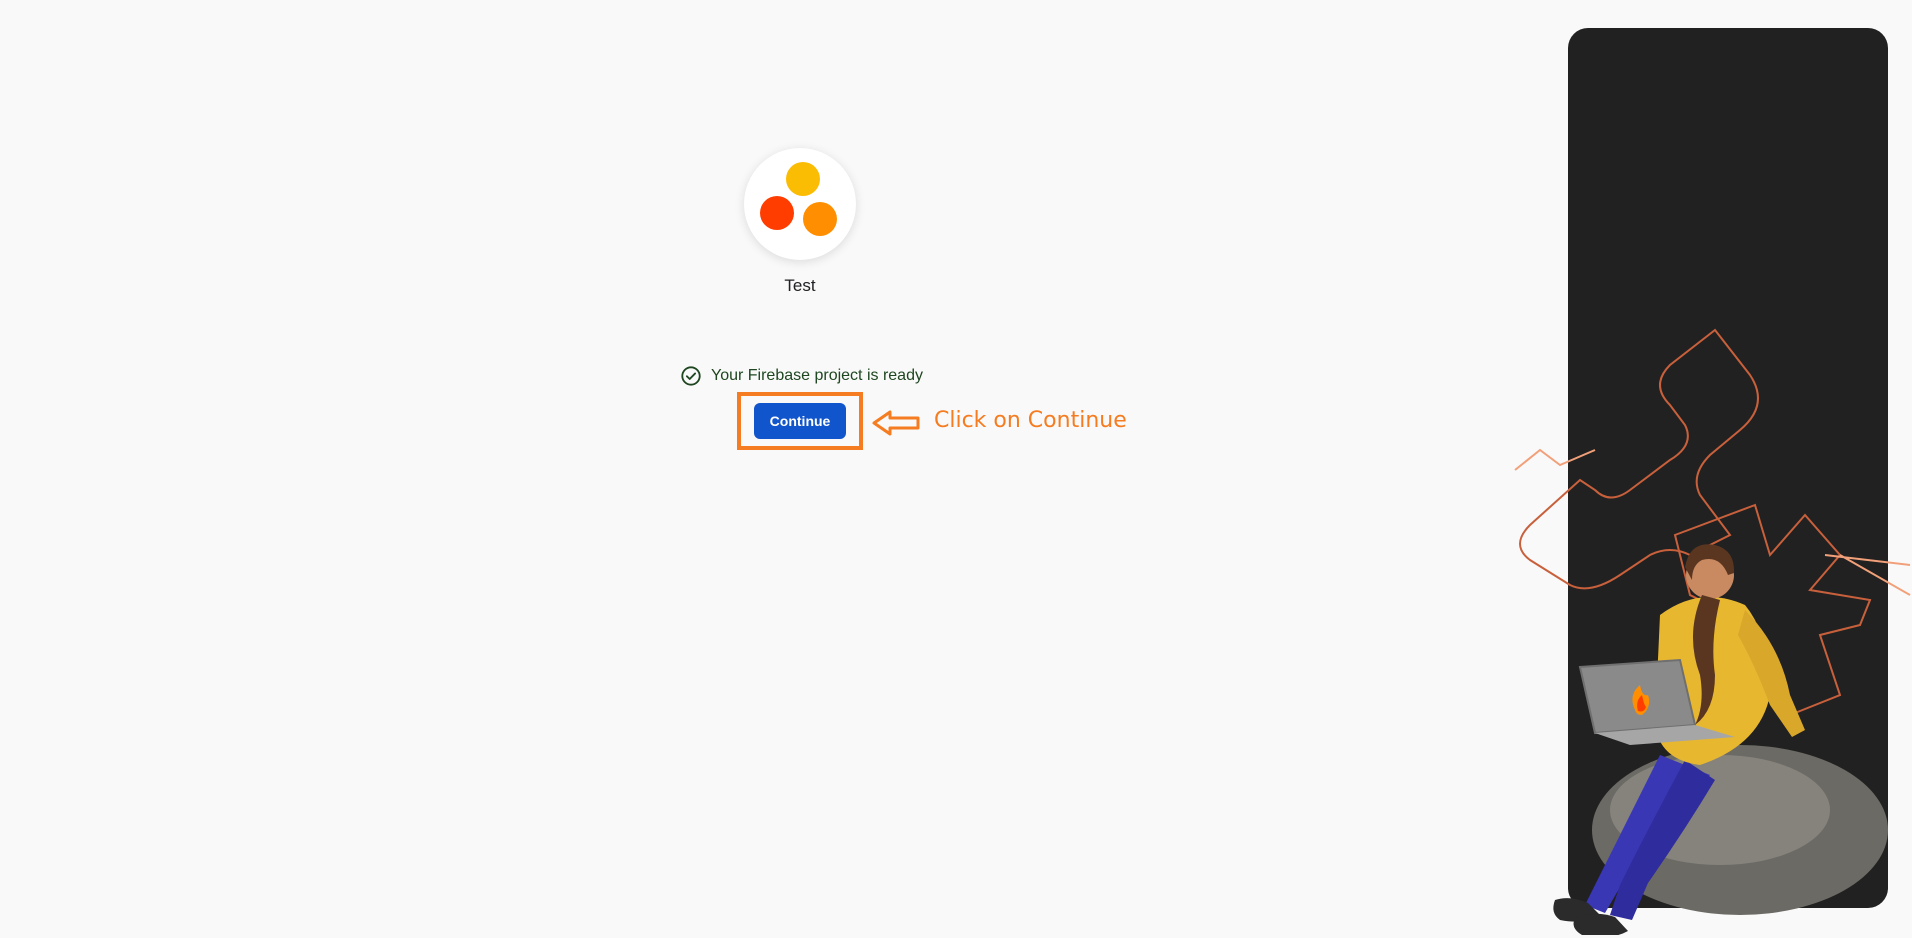  I want to click on decorative-line-right, so click(1867, 575).